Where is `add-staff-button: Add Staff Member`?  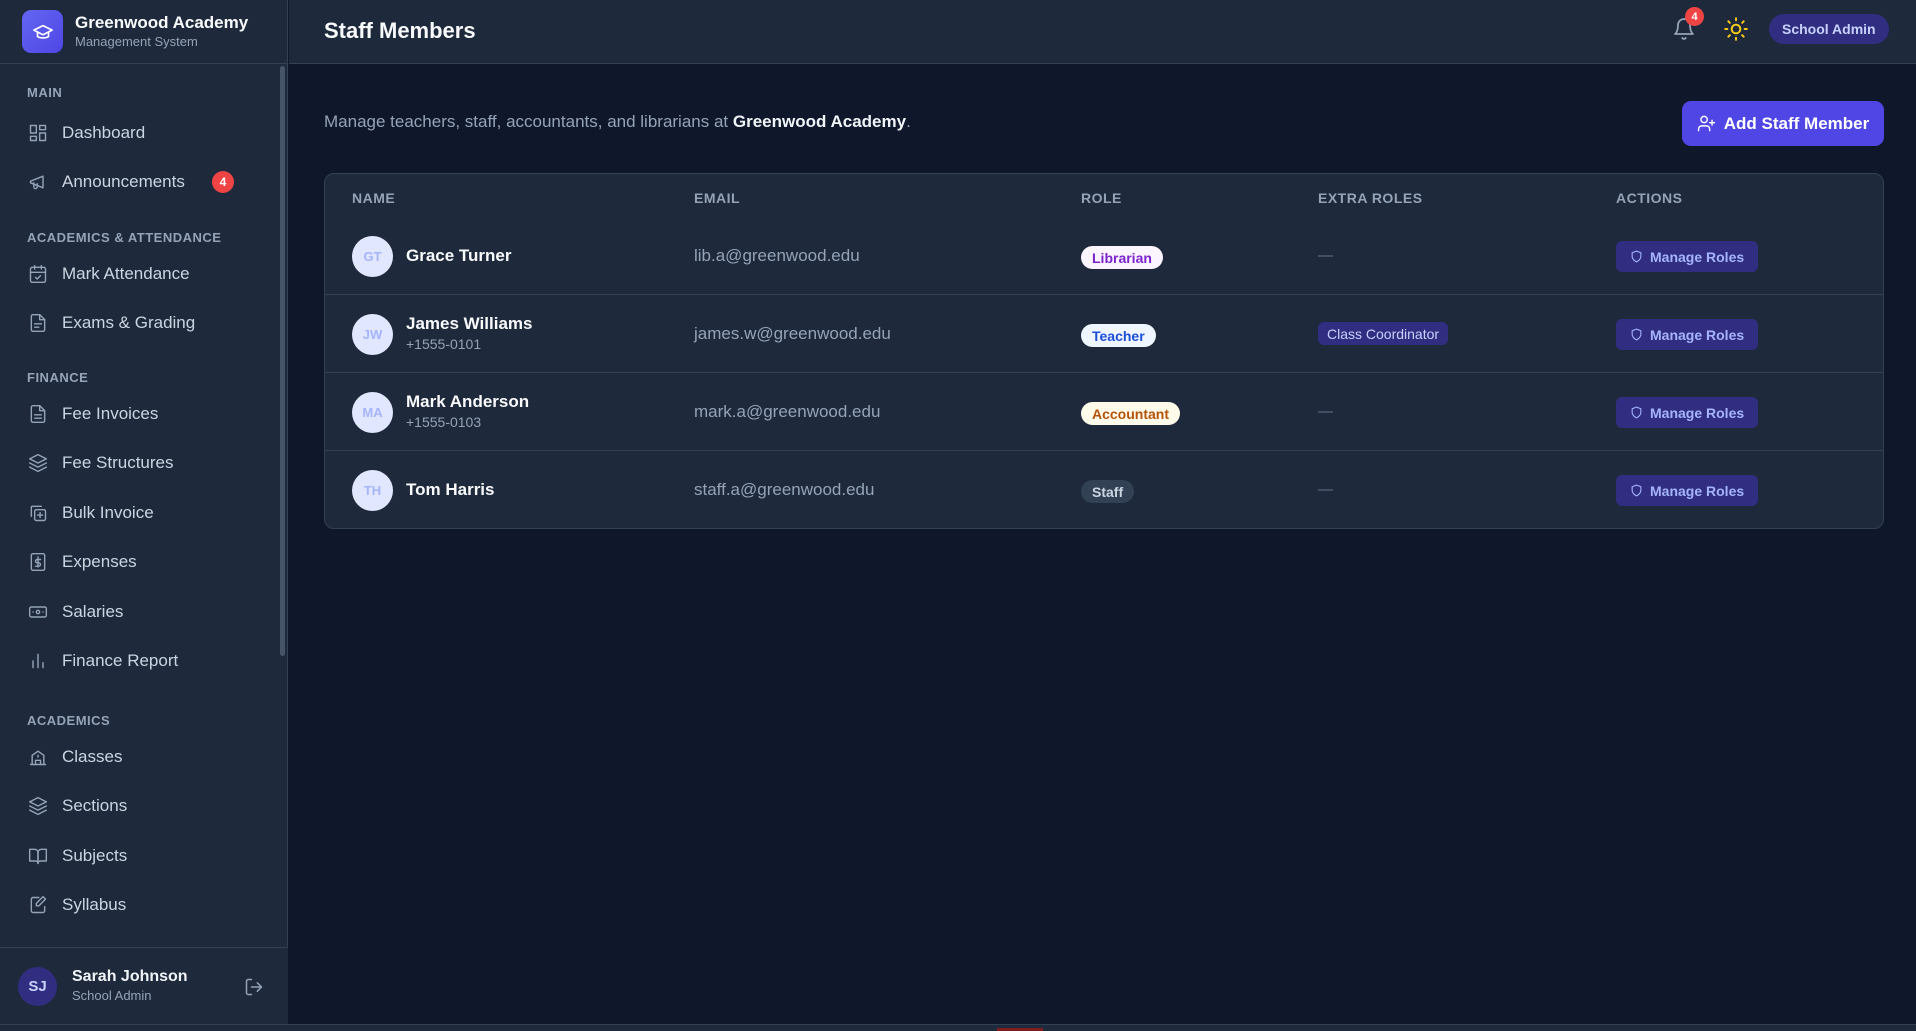 add-staff-button: Add Staff Member is located at coordinates (1783, 123).